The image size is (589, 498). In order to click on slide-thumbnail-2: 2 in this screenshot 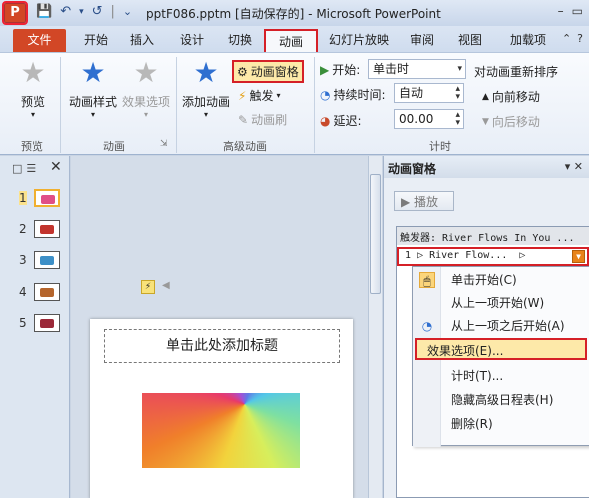, I will do `click(35, 230)`.